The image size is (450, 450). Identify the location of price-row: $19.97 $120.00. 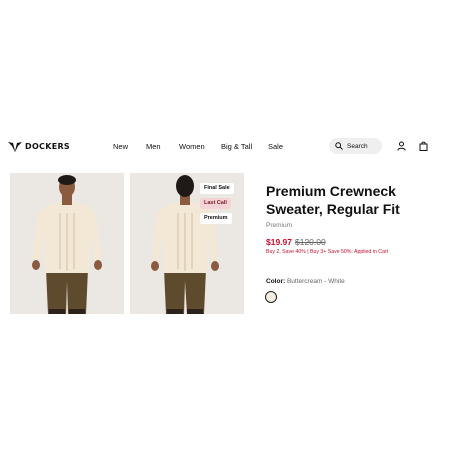
(296, 242).